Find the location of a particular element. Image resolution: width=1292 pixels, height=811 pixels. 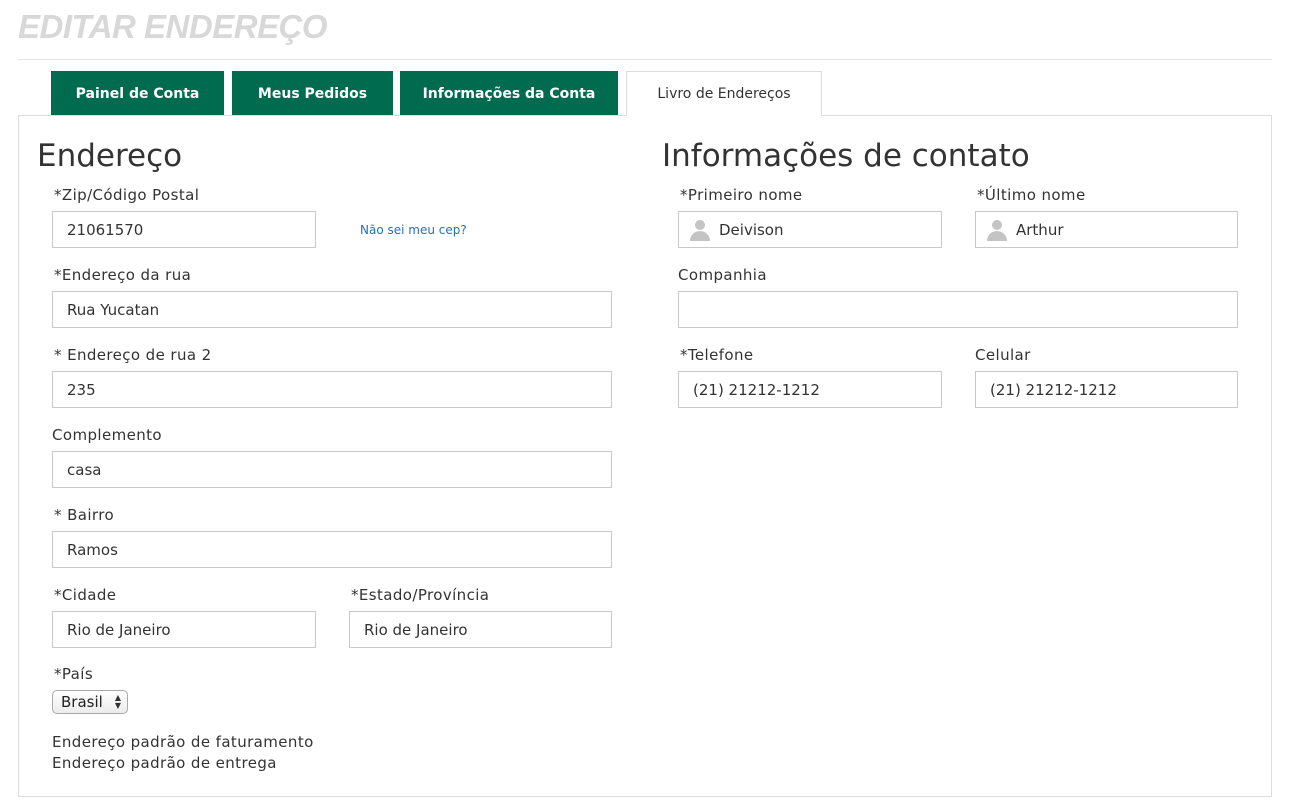

tab-account-information: Informações da Conta is located at coordinates (509, 93).